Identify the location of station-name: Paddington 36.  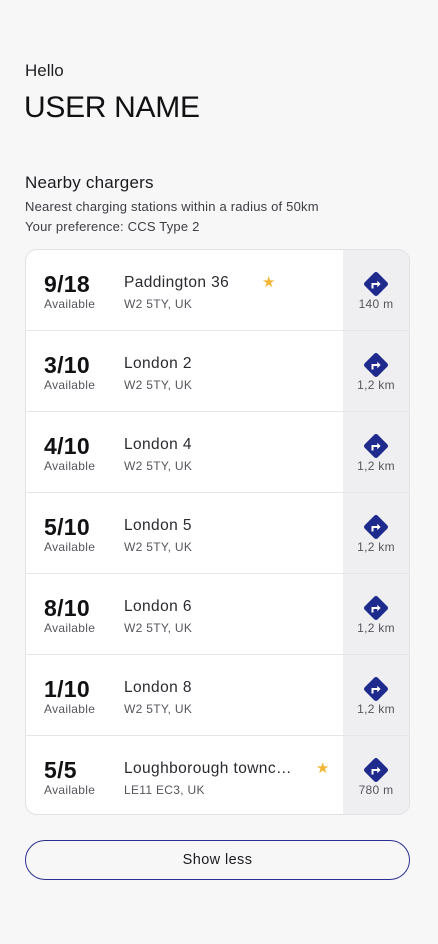
(177, 282).